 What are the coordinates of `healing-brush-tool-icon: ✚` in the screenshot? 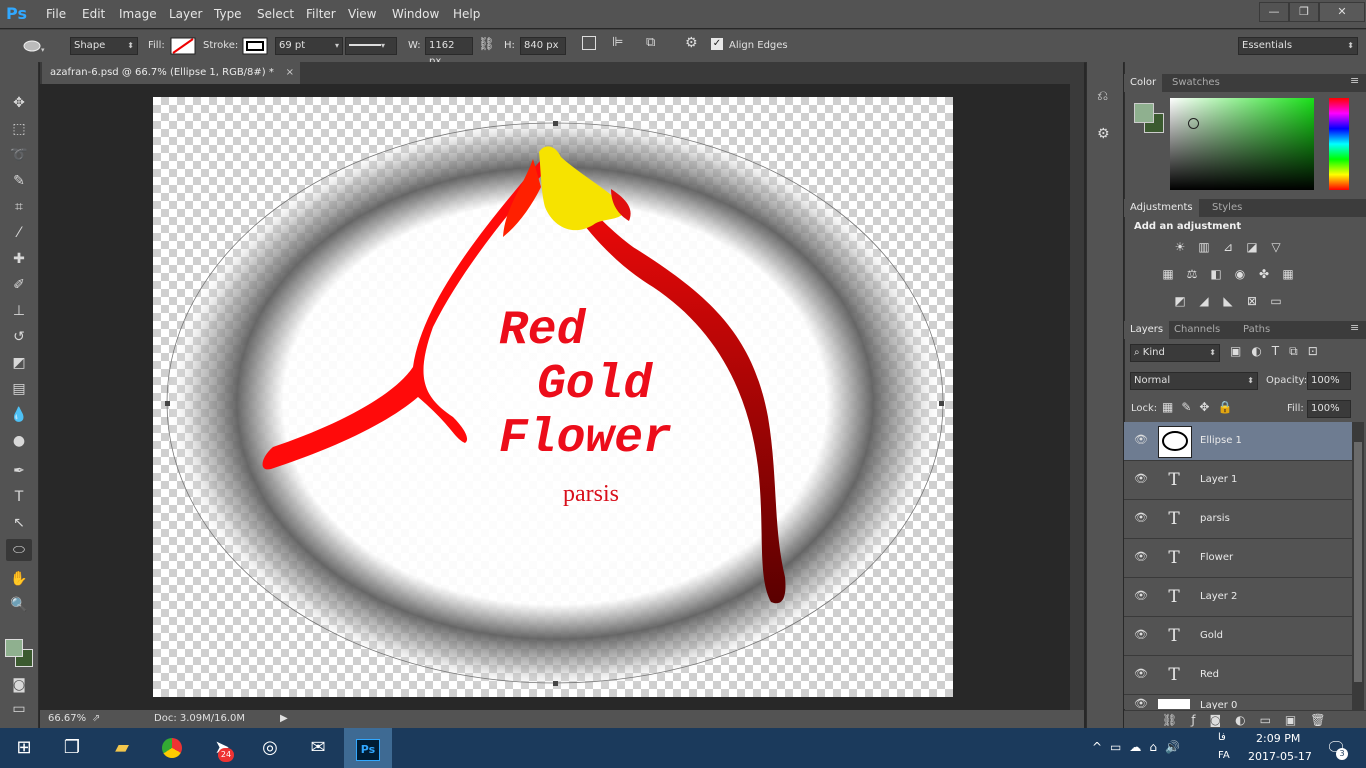 It's located at (19, 259).